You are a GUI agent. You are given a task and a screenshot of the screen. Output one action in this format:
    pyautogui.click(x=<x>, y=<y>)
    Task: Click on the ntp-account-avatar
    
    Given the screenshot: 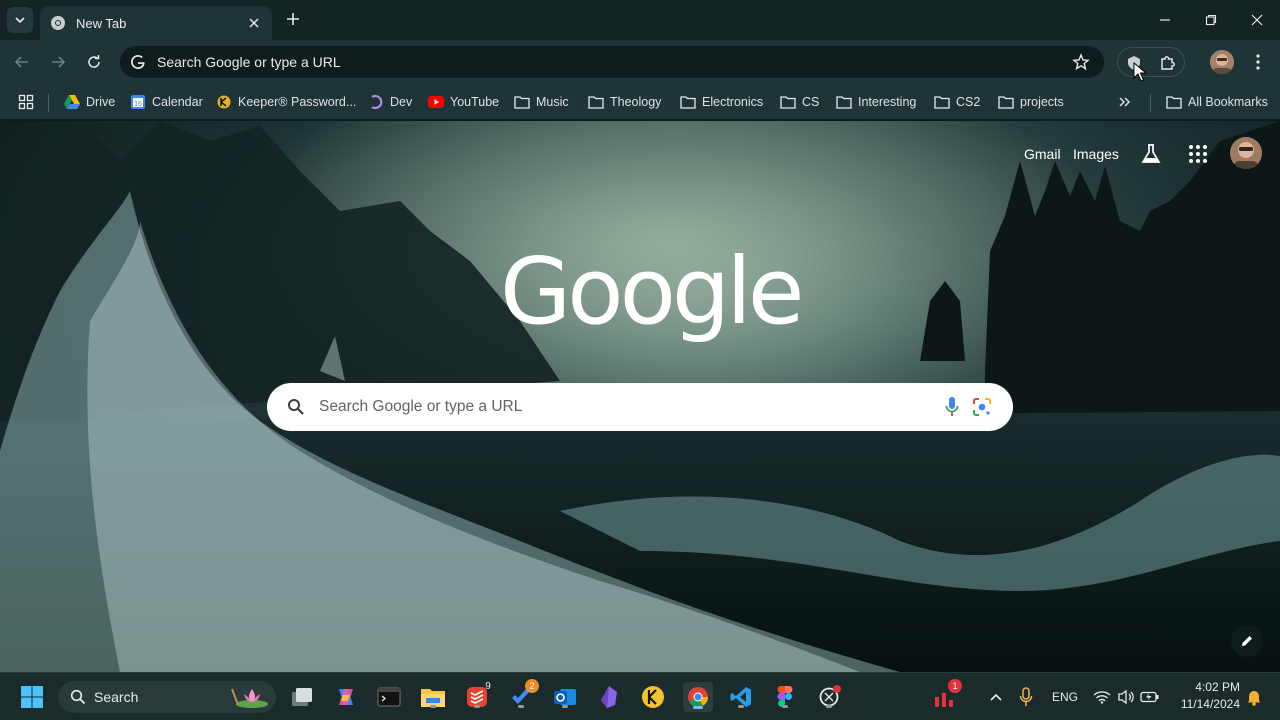 What is the action you would take?
    pyautogui.click(x=1246, y=153)
    